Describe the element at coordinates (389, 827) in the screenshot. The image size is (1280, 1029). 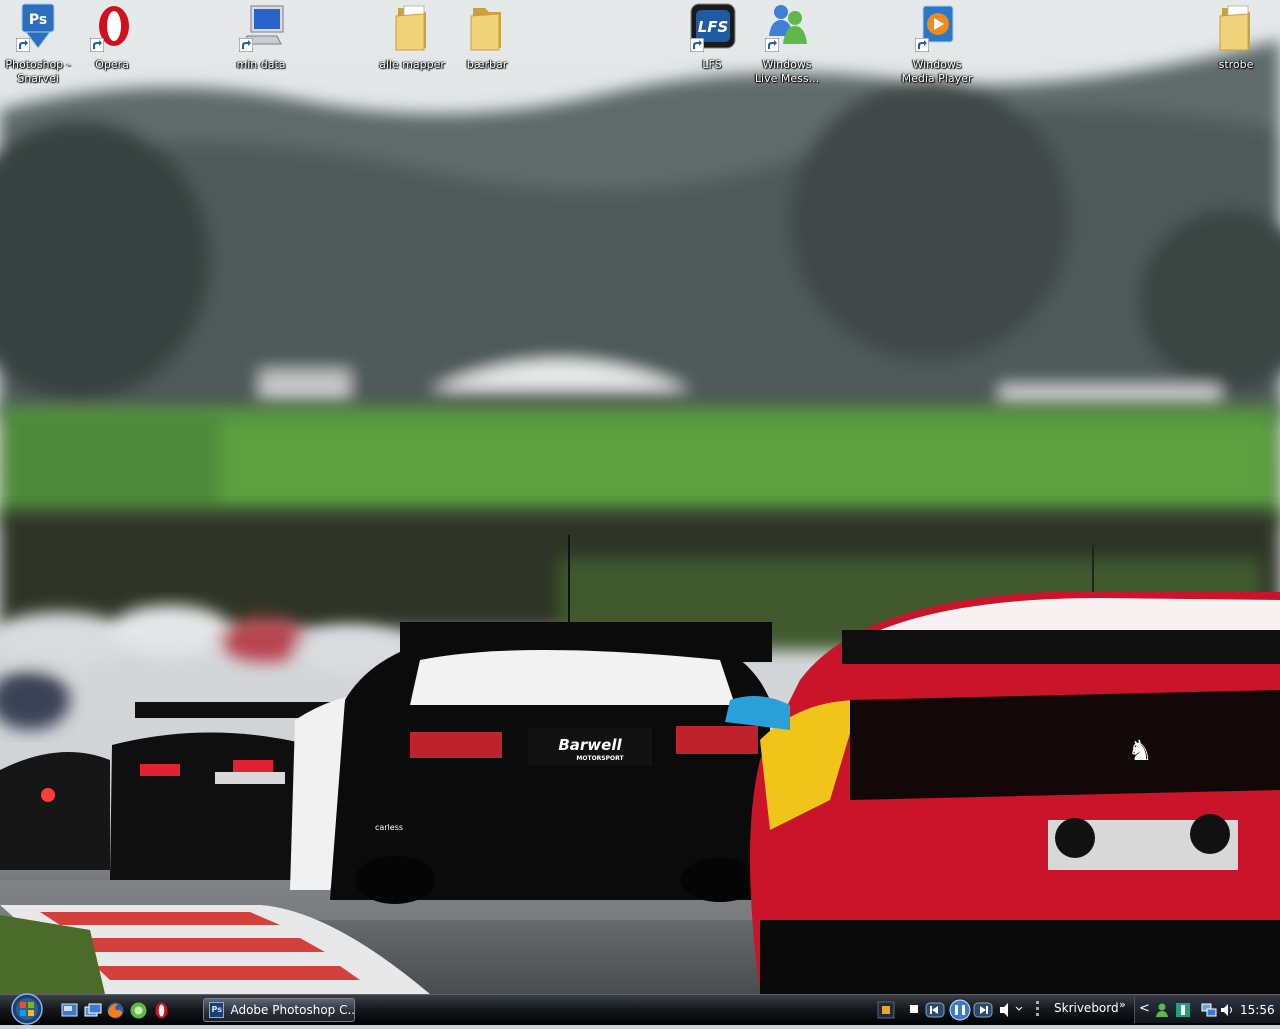
I see `wallpaper-sticker: carless` at that location.